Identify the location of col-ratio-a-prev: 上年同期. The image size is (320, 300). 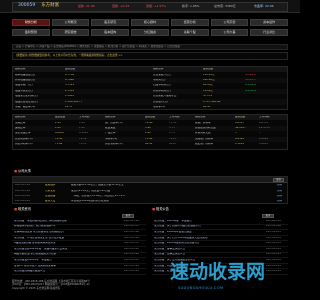
(84, 117).